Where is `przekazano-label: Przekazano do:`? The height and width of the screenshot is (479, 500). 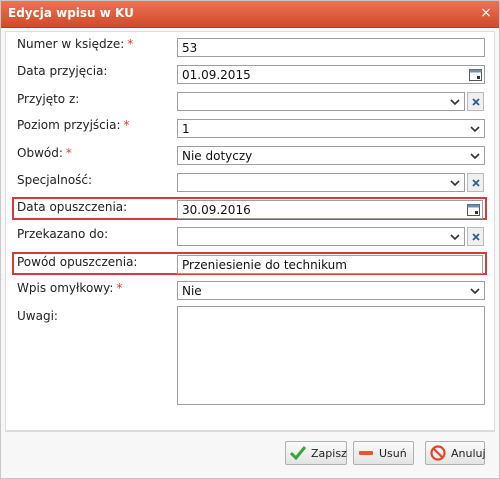 przekazano-label: Przekazano do: is located at coordinates (63, 234).